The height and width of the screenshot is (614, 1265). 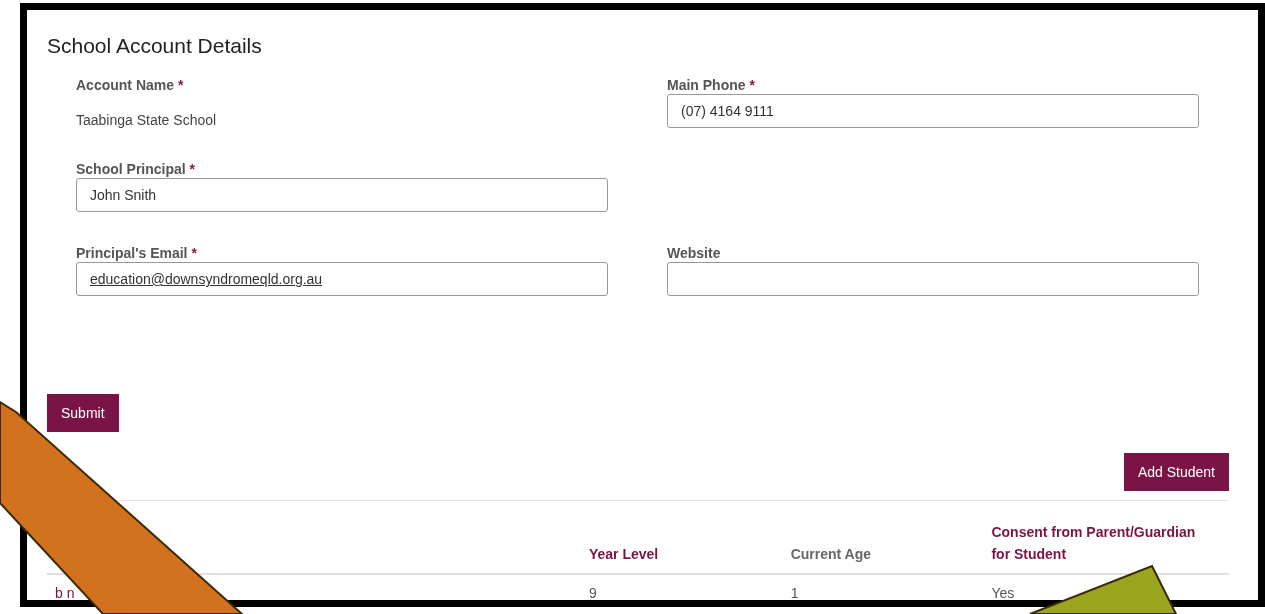 What do you see at coordinates (1003, 592) in the screenshot?
I see `table-cell: Yes` at bounding box center [1003, 592].